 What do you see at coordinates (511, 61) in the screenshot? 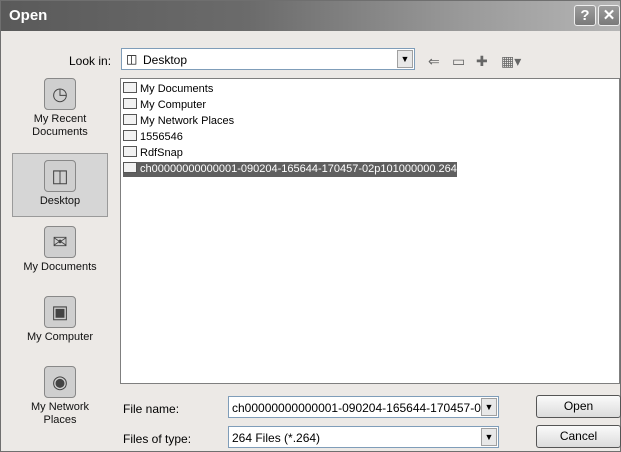
I see `view-menu-icon: ▦▾` at bounding box center [511, 61].